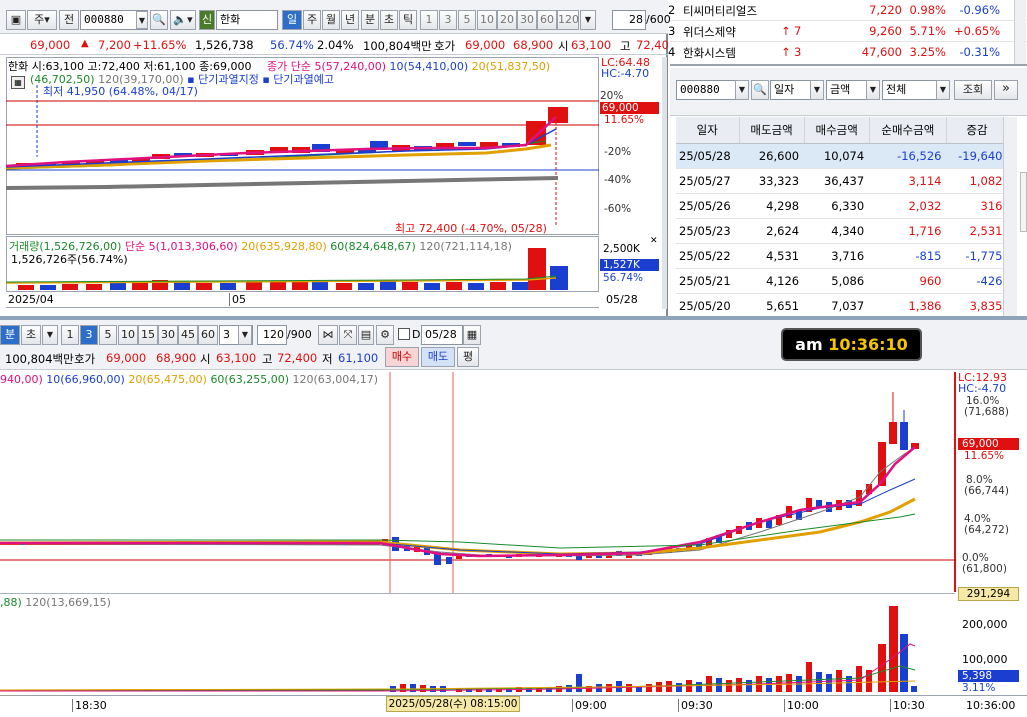  I want to click on prev-button: 전, so click(69, 20).